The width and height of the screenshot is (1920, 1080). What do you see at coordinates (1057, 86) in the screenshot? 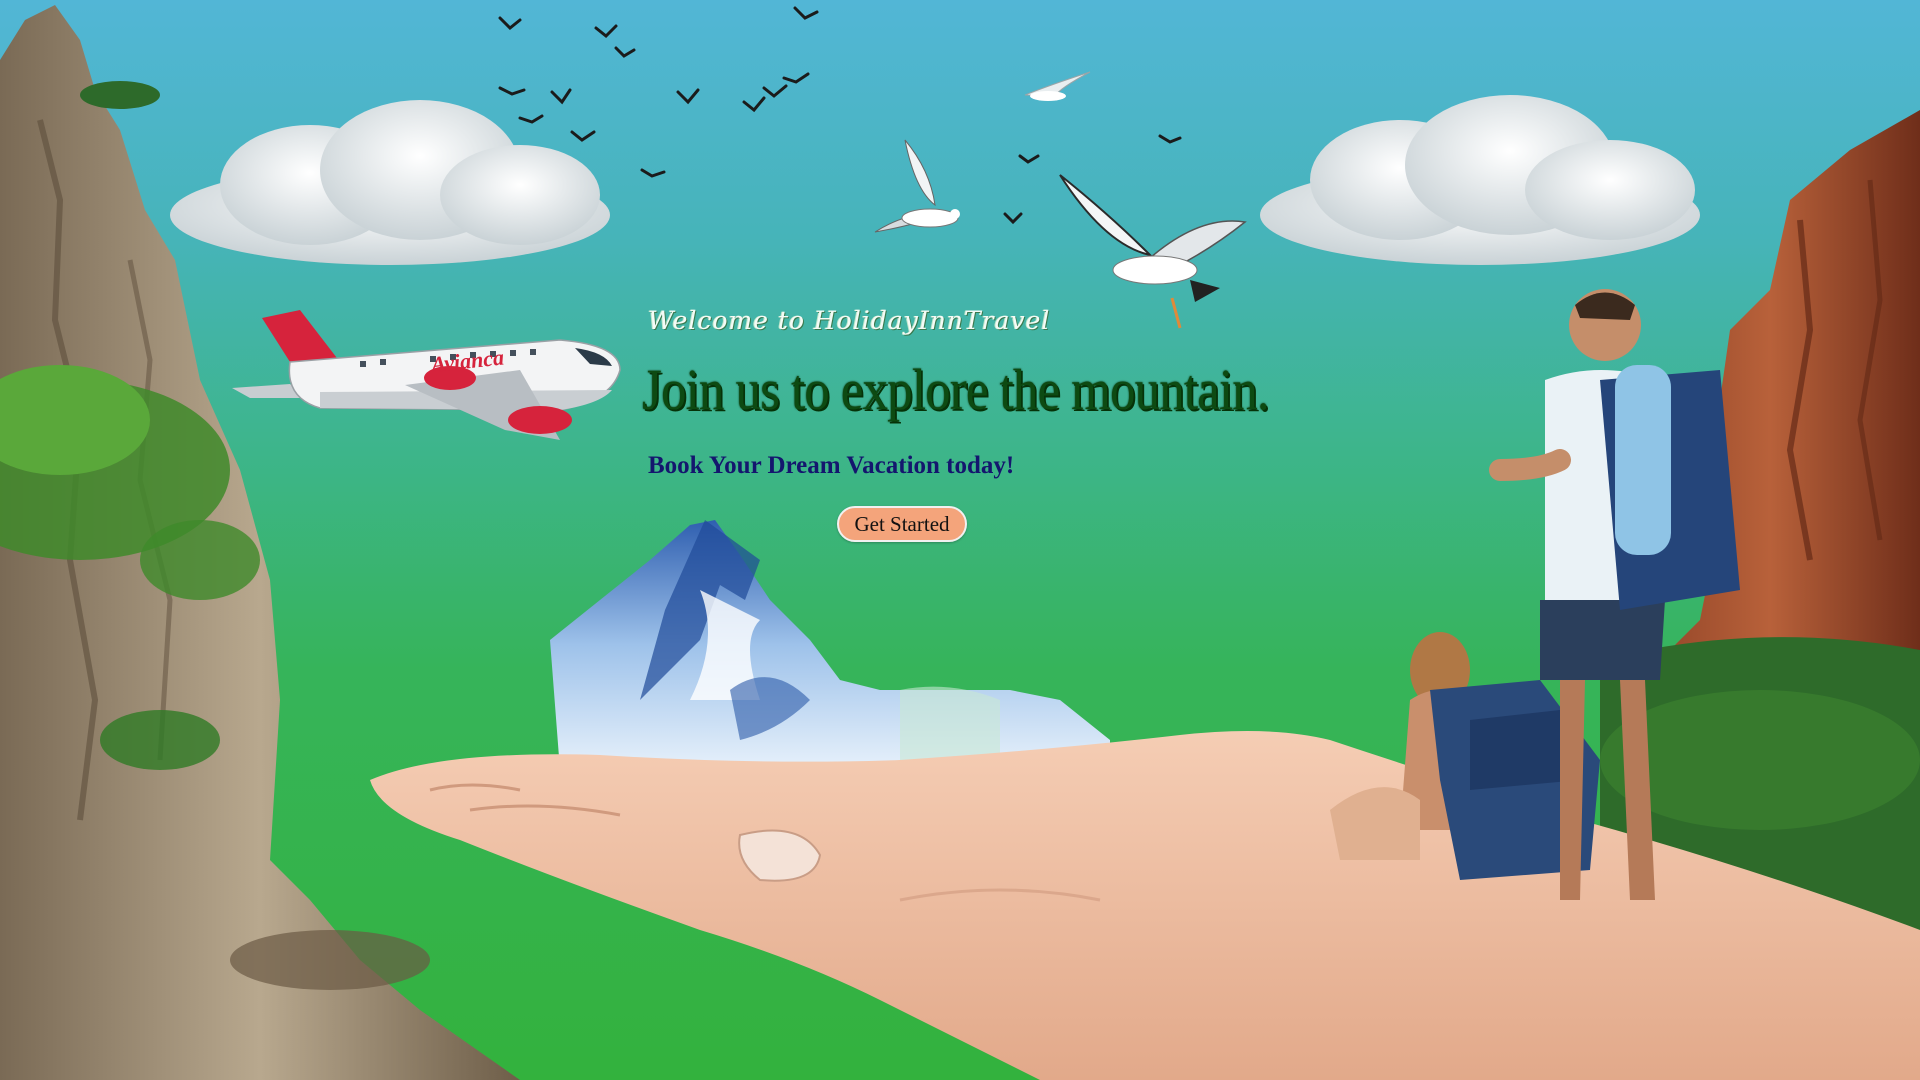
I see `seagull-small` at bounding box center [1057, 86].